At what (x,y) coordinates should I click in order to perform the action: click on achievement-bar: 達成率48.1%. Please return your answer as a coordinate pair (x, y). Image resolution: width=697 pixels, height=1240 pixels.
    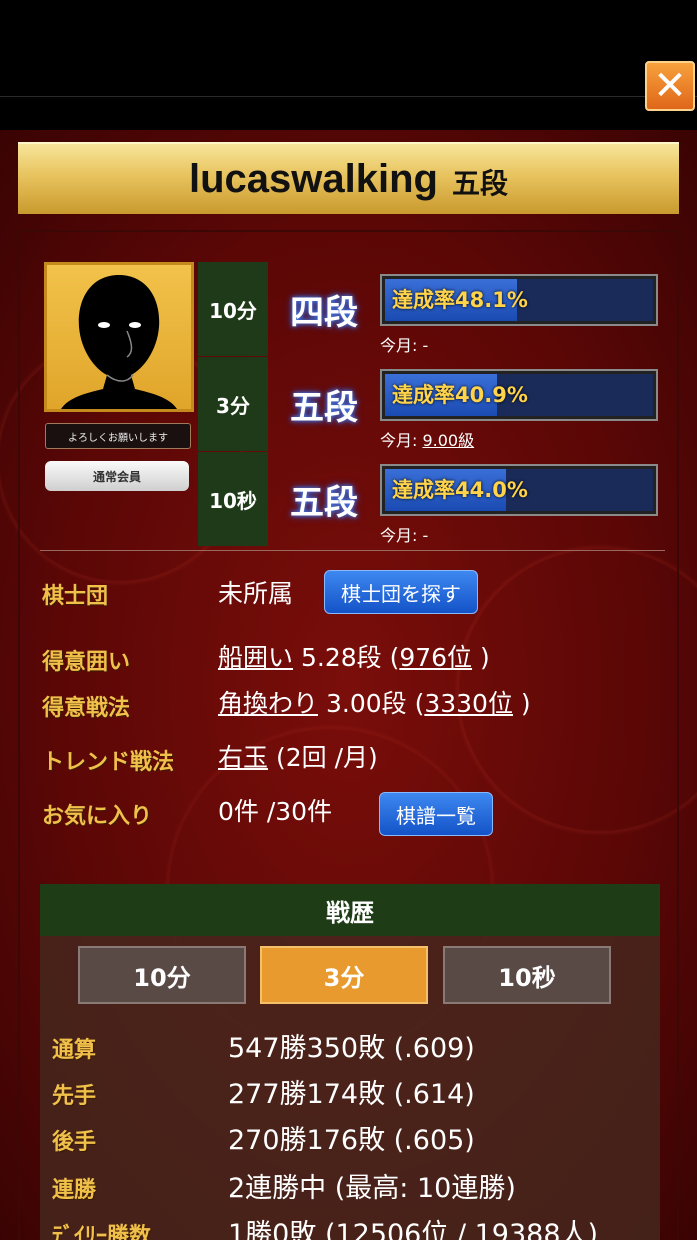
    Looking at the image, I should click on (519, 300).